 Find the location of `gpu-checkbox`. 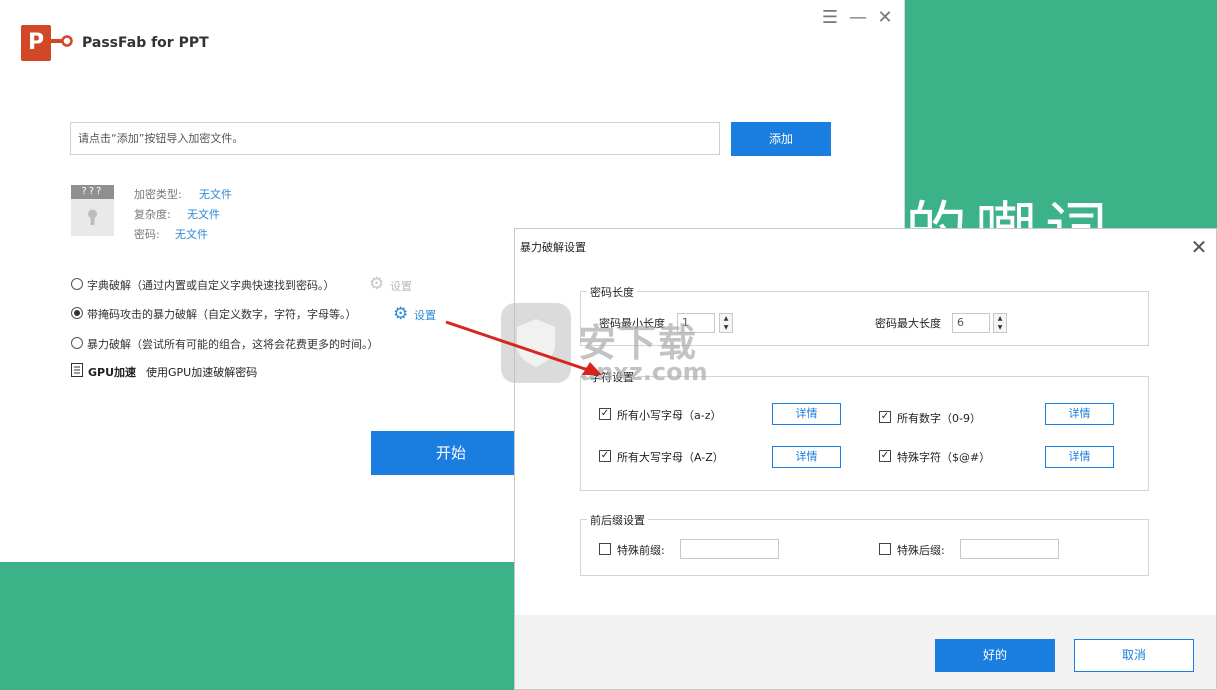

gpu-checkbox is located at coordinates (77, 370).